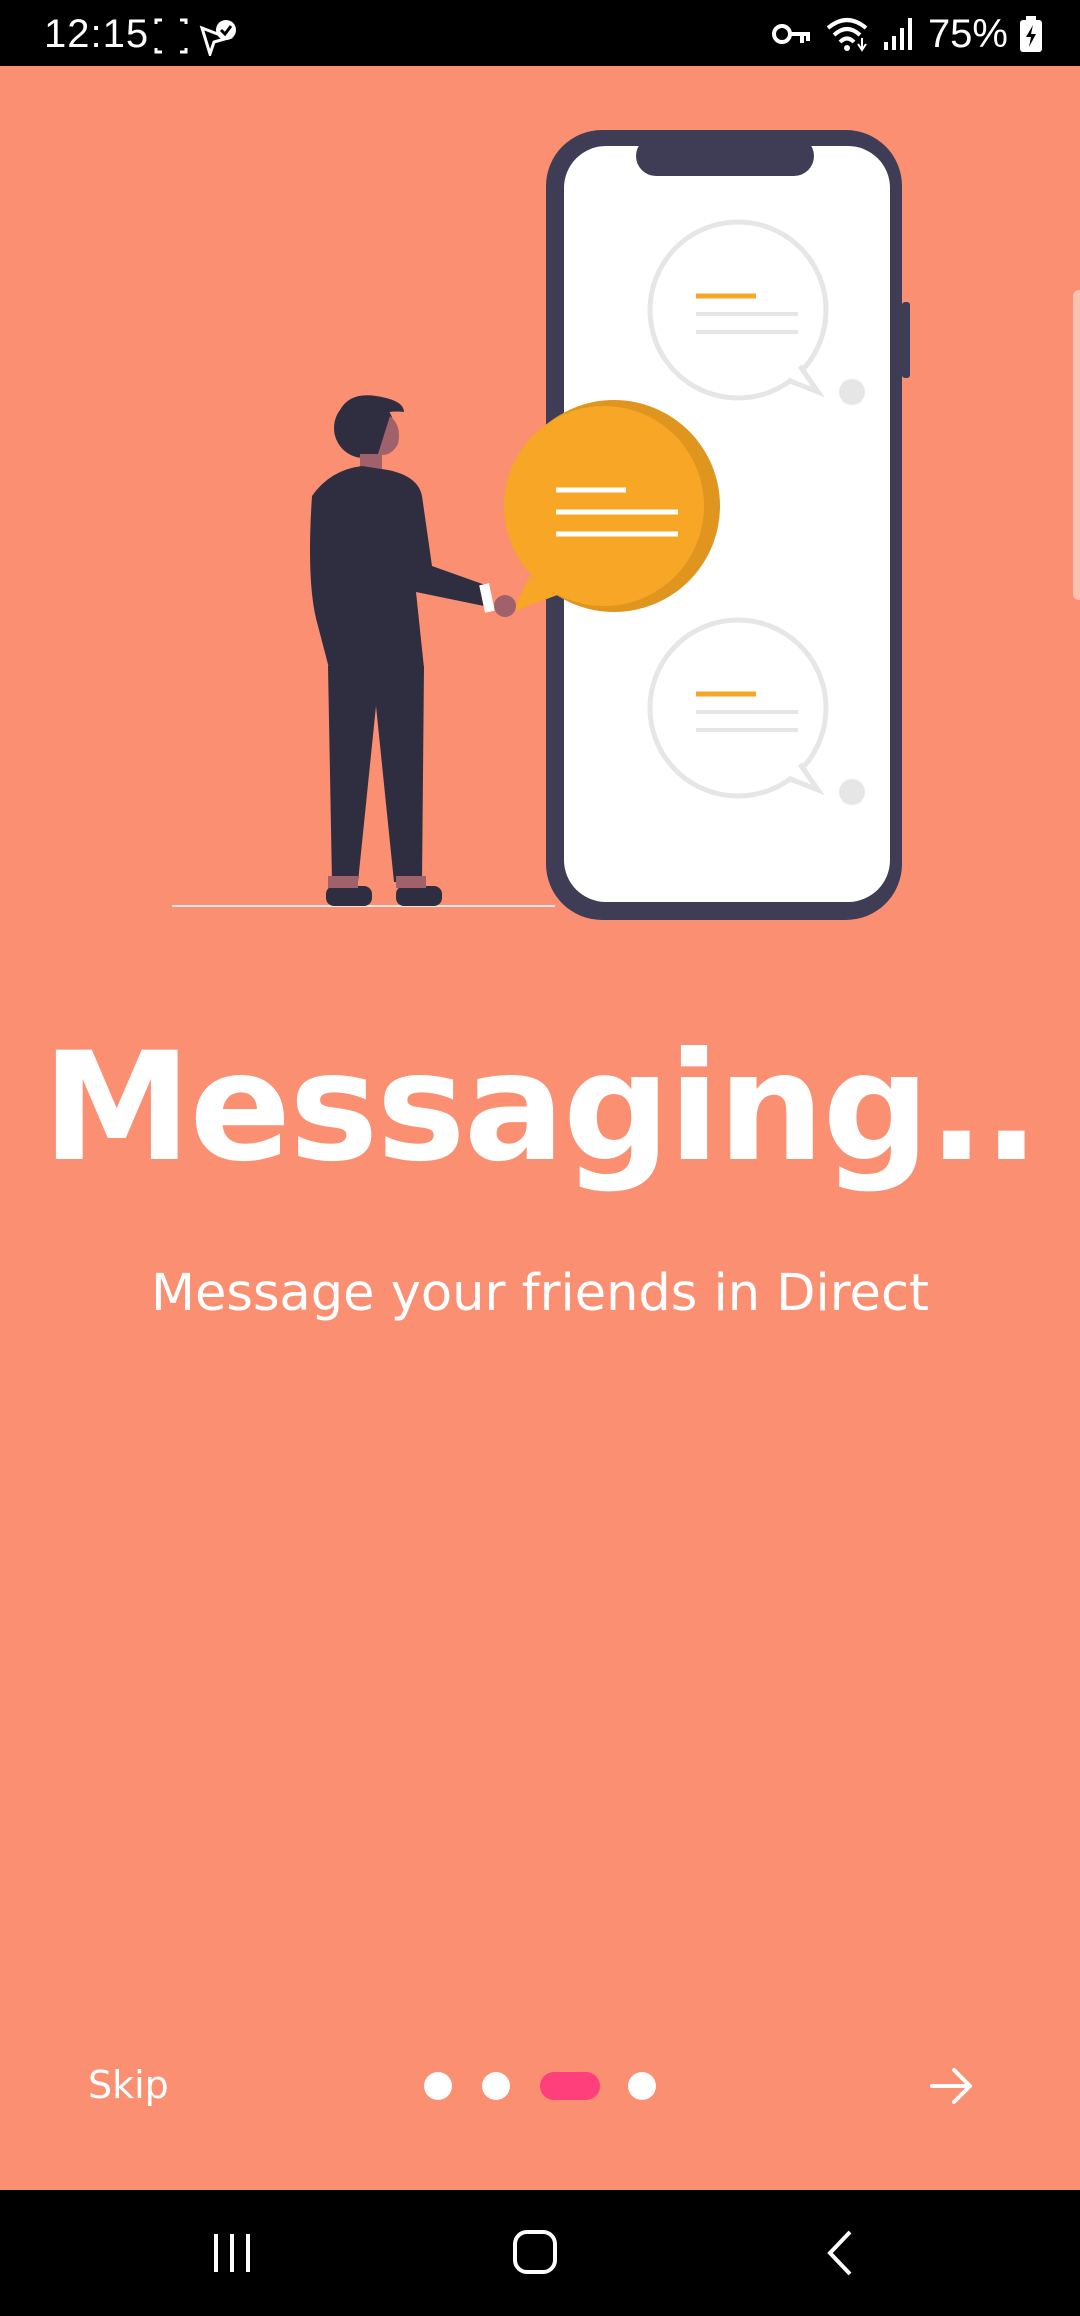  What do you see at coordinates (541, 1108) in the screenshot?
I see `onboarding-title: Messaging..` at bounding box center [541, 1108].